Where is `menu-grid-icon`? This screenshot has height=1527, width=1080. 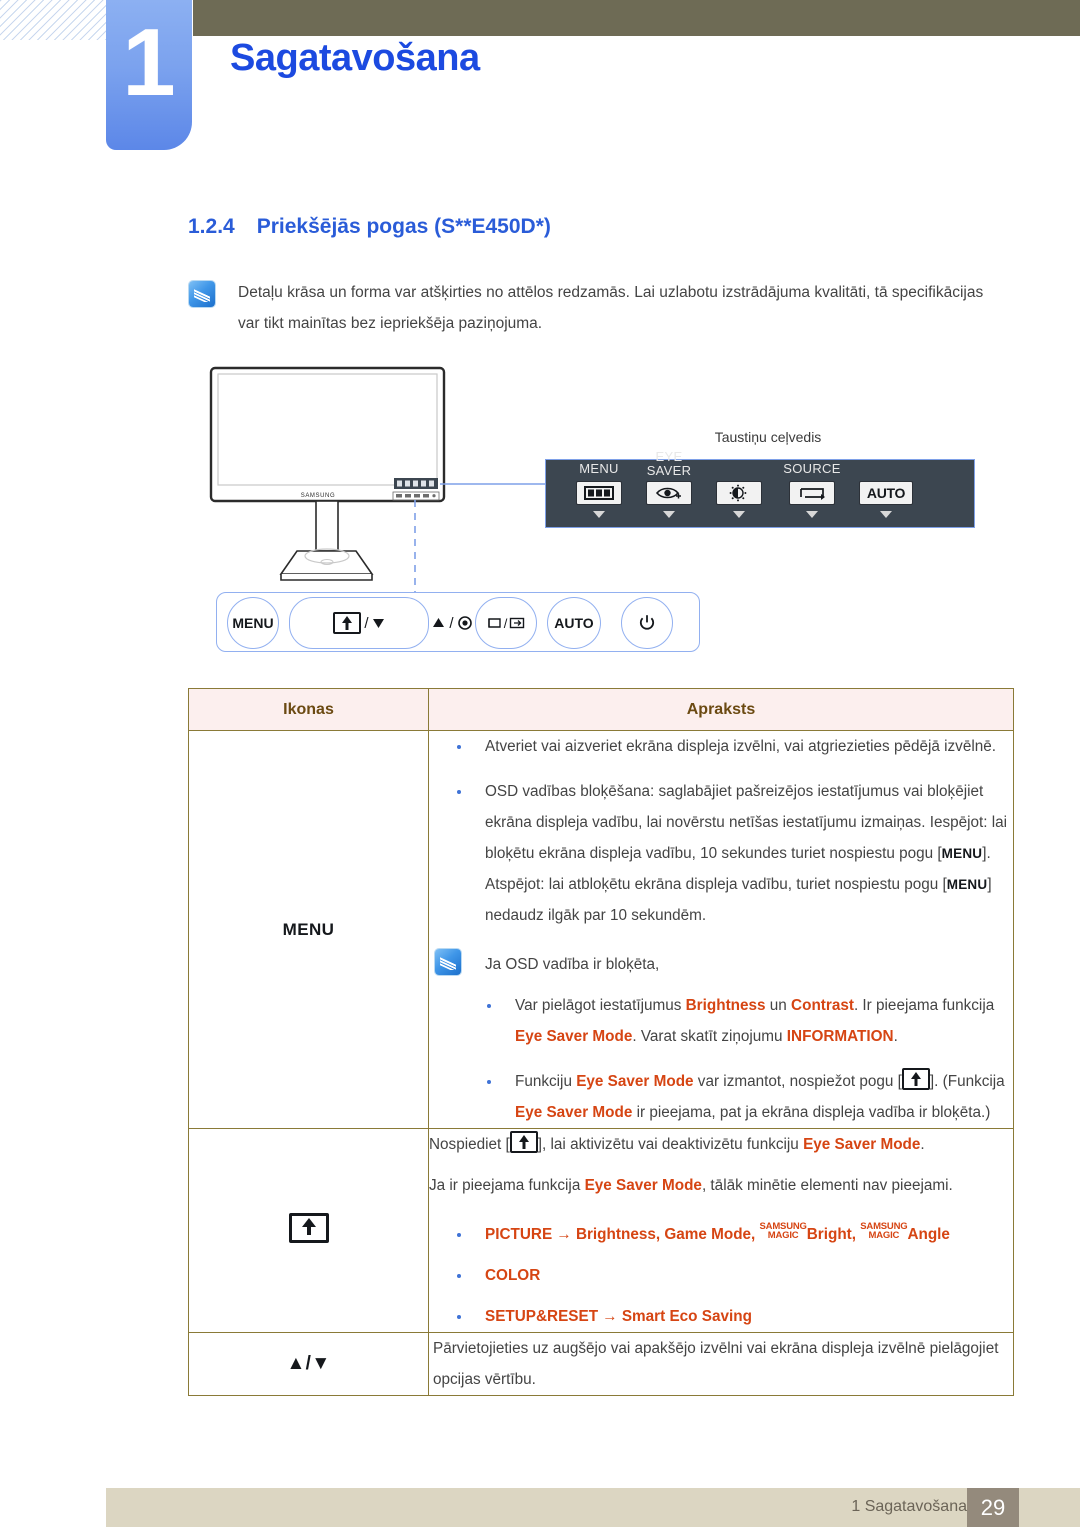 menu-grid-icon is located at coordinates (599, 493).